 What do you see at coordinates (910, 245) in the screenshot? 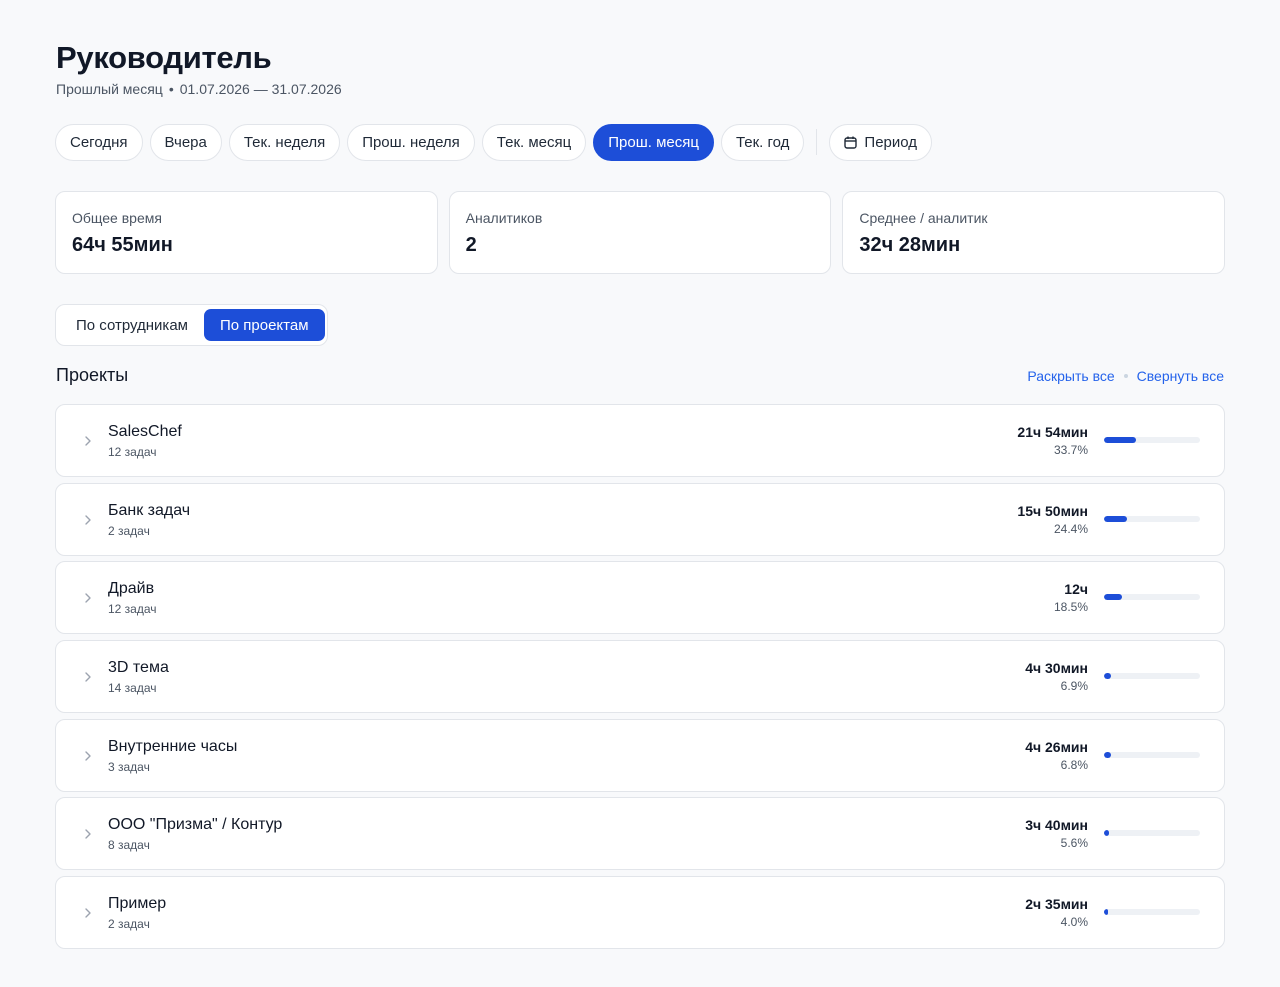
I see `stat-value: 32ч 28мин` at bounding box center [910, 245].